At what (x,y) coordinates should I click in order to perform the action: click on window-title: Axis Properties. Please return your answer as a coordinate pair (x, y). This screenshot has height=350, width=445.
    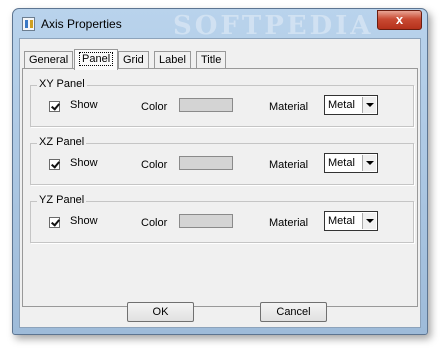
    Looking at the image, I should click on (81, 24).